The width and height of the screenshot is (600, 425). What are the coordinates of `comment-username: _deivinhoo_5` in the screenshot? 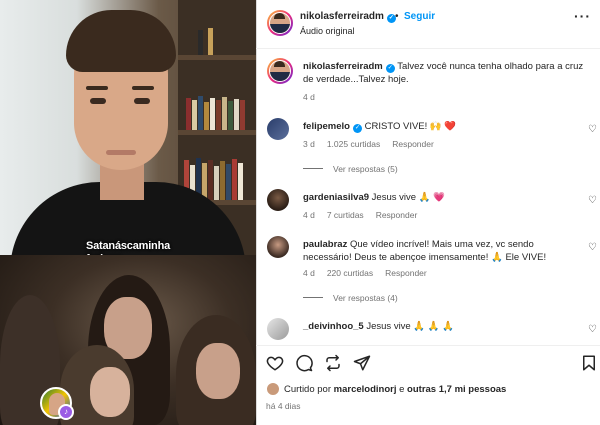 It's located at (333, 326).